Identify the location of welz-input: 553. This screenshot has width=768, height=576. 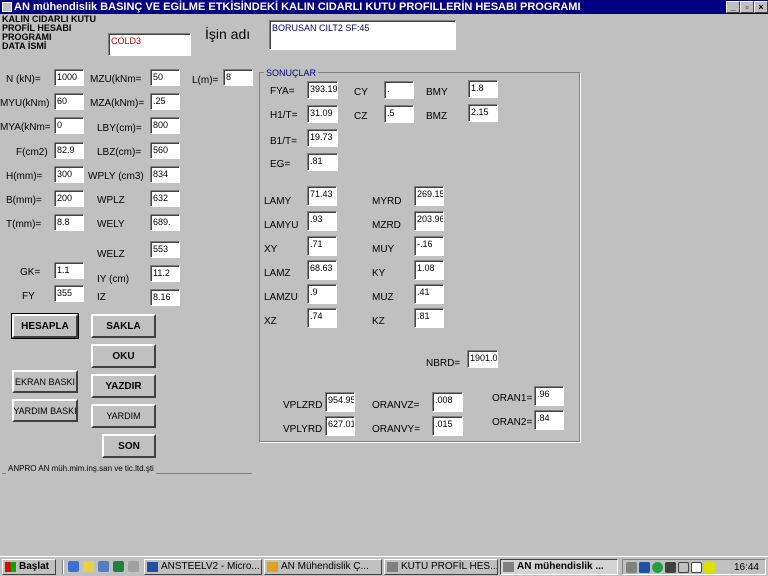
(165, 249).